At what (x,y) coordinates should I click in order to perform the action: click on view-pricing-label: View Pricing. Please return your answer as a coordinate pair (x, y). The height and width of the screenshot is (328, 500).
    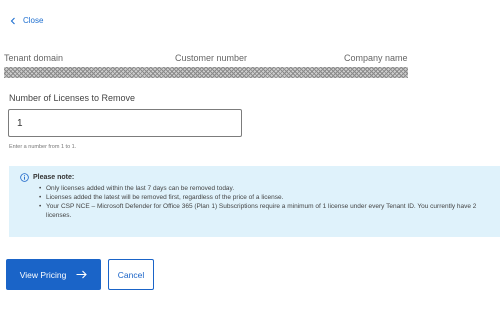
    Looking at the image, I should click on (43, 274).